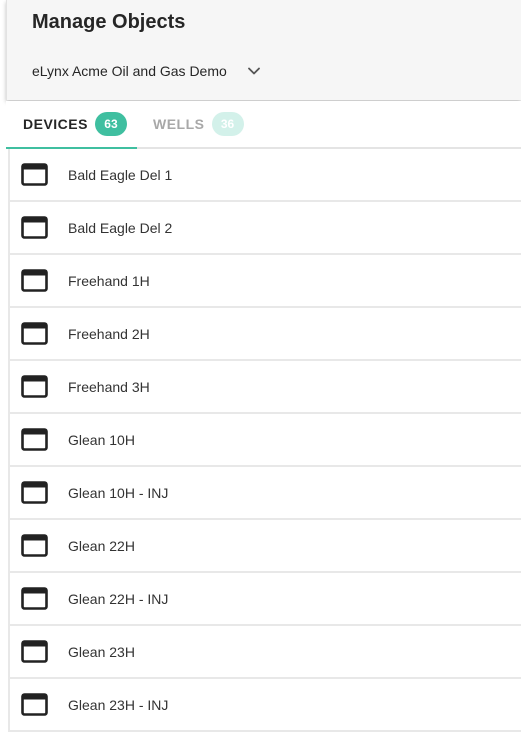 This screenshot has height=734, width=521. I want to click on chevron-down-icon, so click(254, 71).